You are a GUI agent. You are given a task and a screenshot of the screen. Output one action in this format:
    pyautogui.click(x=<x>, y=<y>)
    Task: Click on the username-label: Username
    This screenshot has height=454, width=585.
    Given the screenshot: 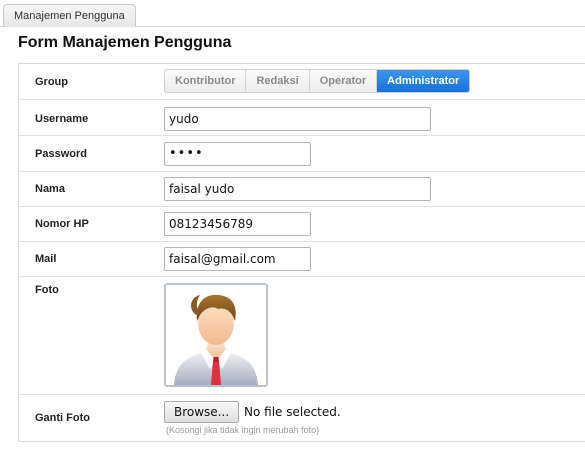 What is the action you would take?
    pyautogui.click(x=62, y=119)
    